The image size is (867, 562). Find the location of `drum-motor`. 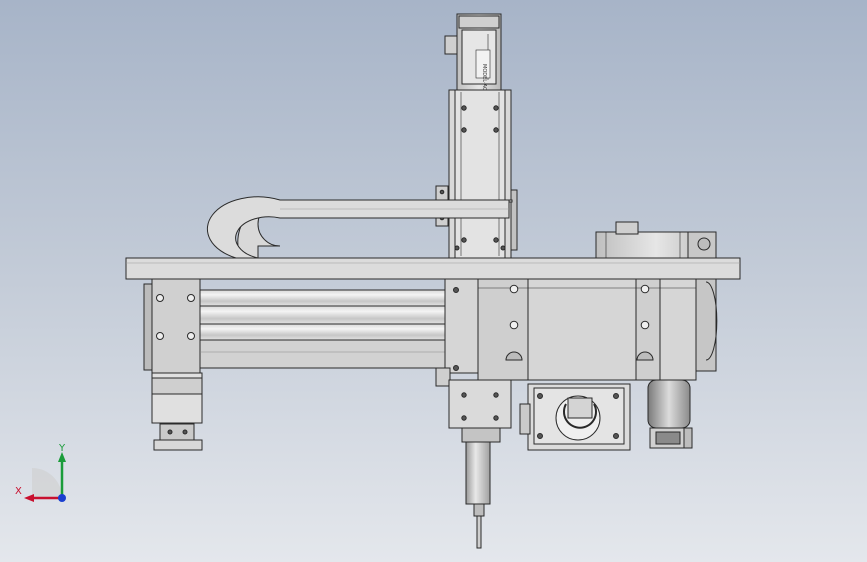

drum-motor is located at coordinates (670, 414).